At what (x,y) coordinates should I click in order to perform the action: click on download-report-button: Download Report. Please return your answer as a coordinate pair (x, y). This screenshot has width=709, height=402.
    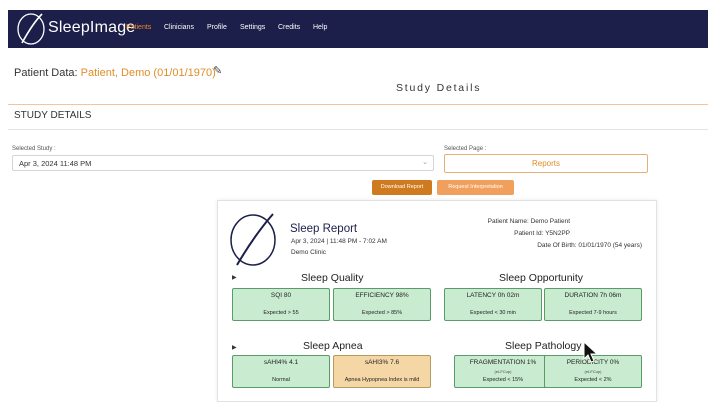
    Looking at the image, I should click on (402, 187).